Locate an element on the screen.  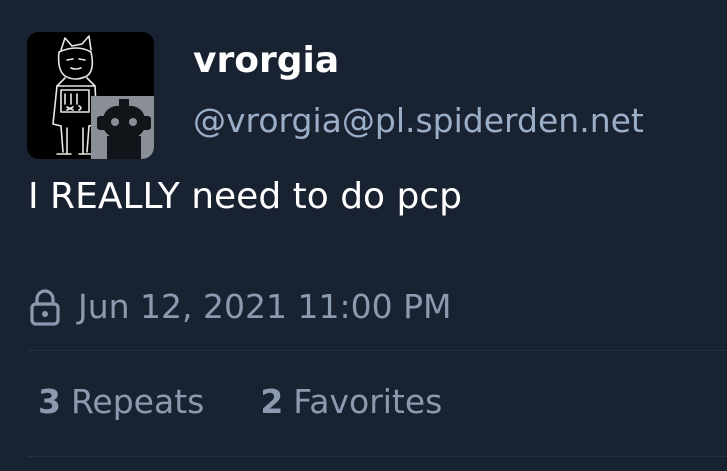
status-meta: Jun 12, 2021 11:00 PM is located at coordinates (239, 307).